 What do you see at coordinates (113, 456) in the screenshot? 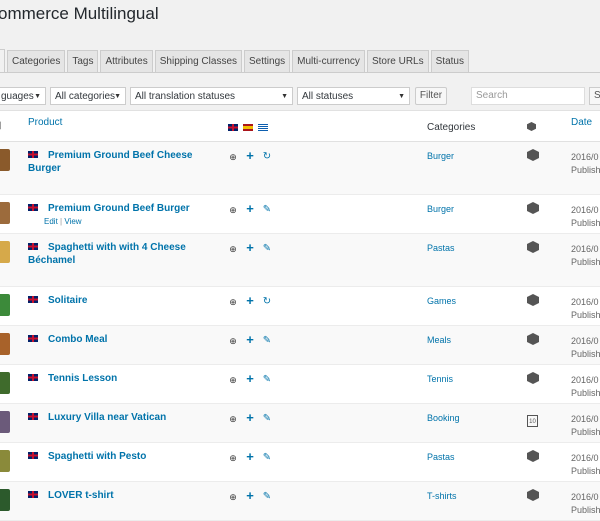
I see `product-name-link: Spaghetti with Pesto` at bounding box center [113, 456].